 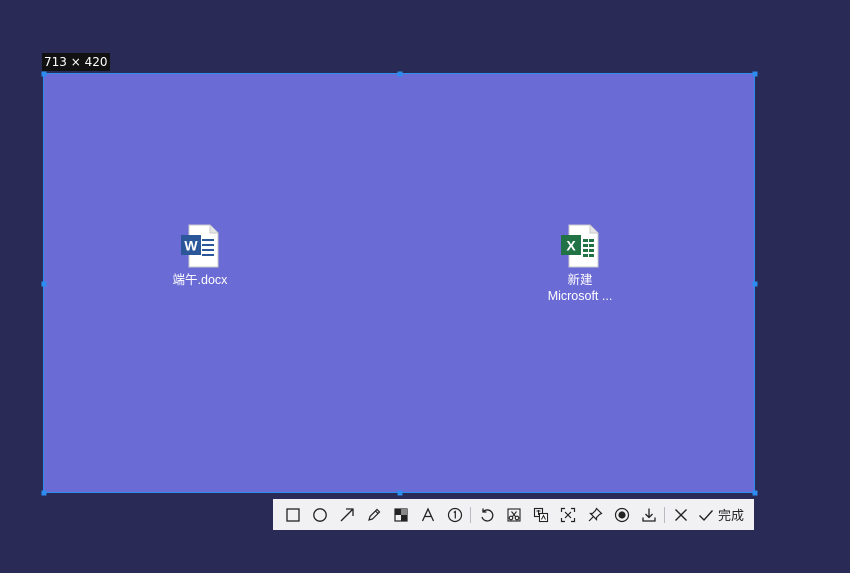 I want to click on resize-handle-bottom-left, so click(x=44, y=493).